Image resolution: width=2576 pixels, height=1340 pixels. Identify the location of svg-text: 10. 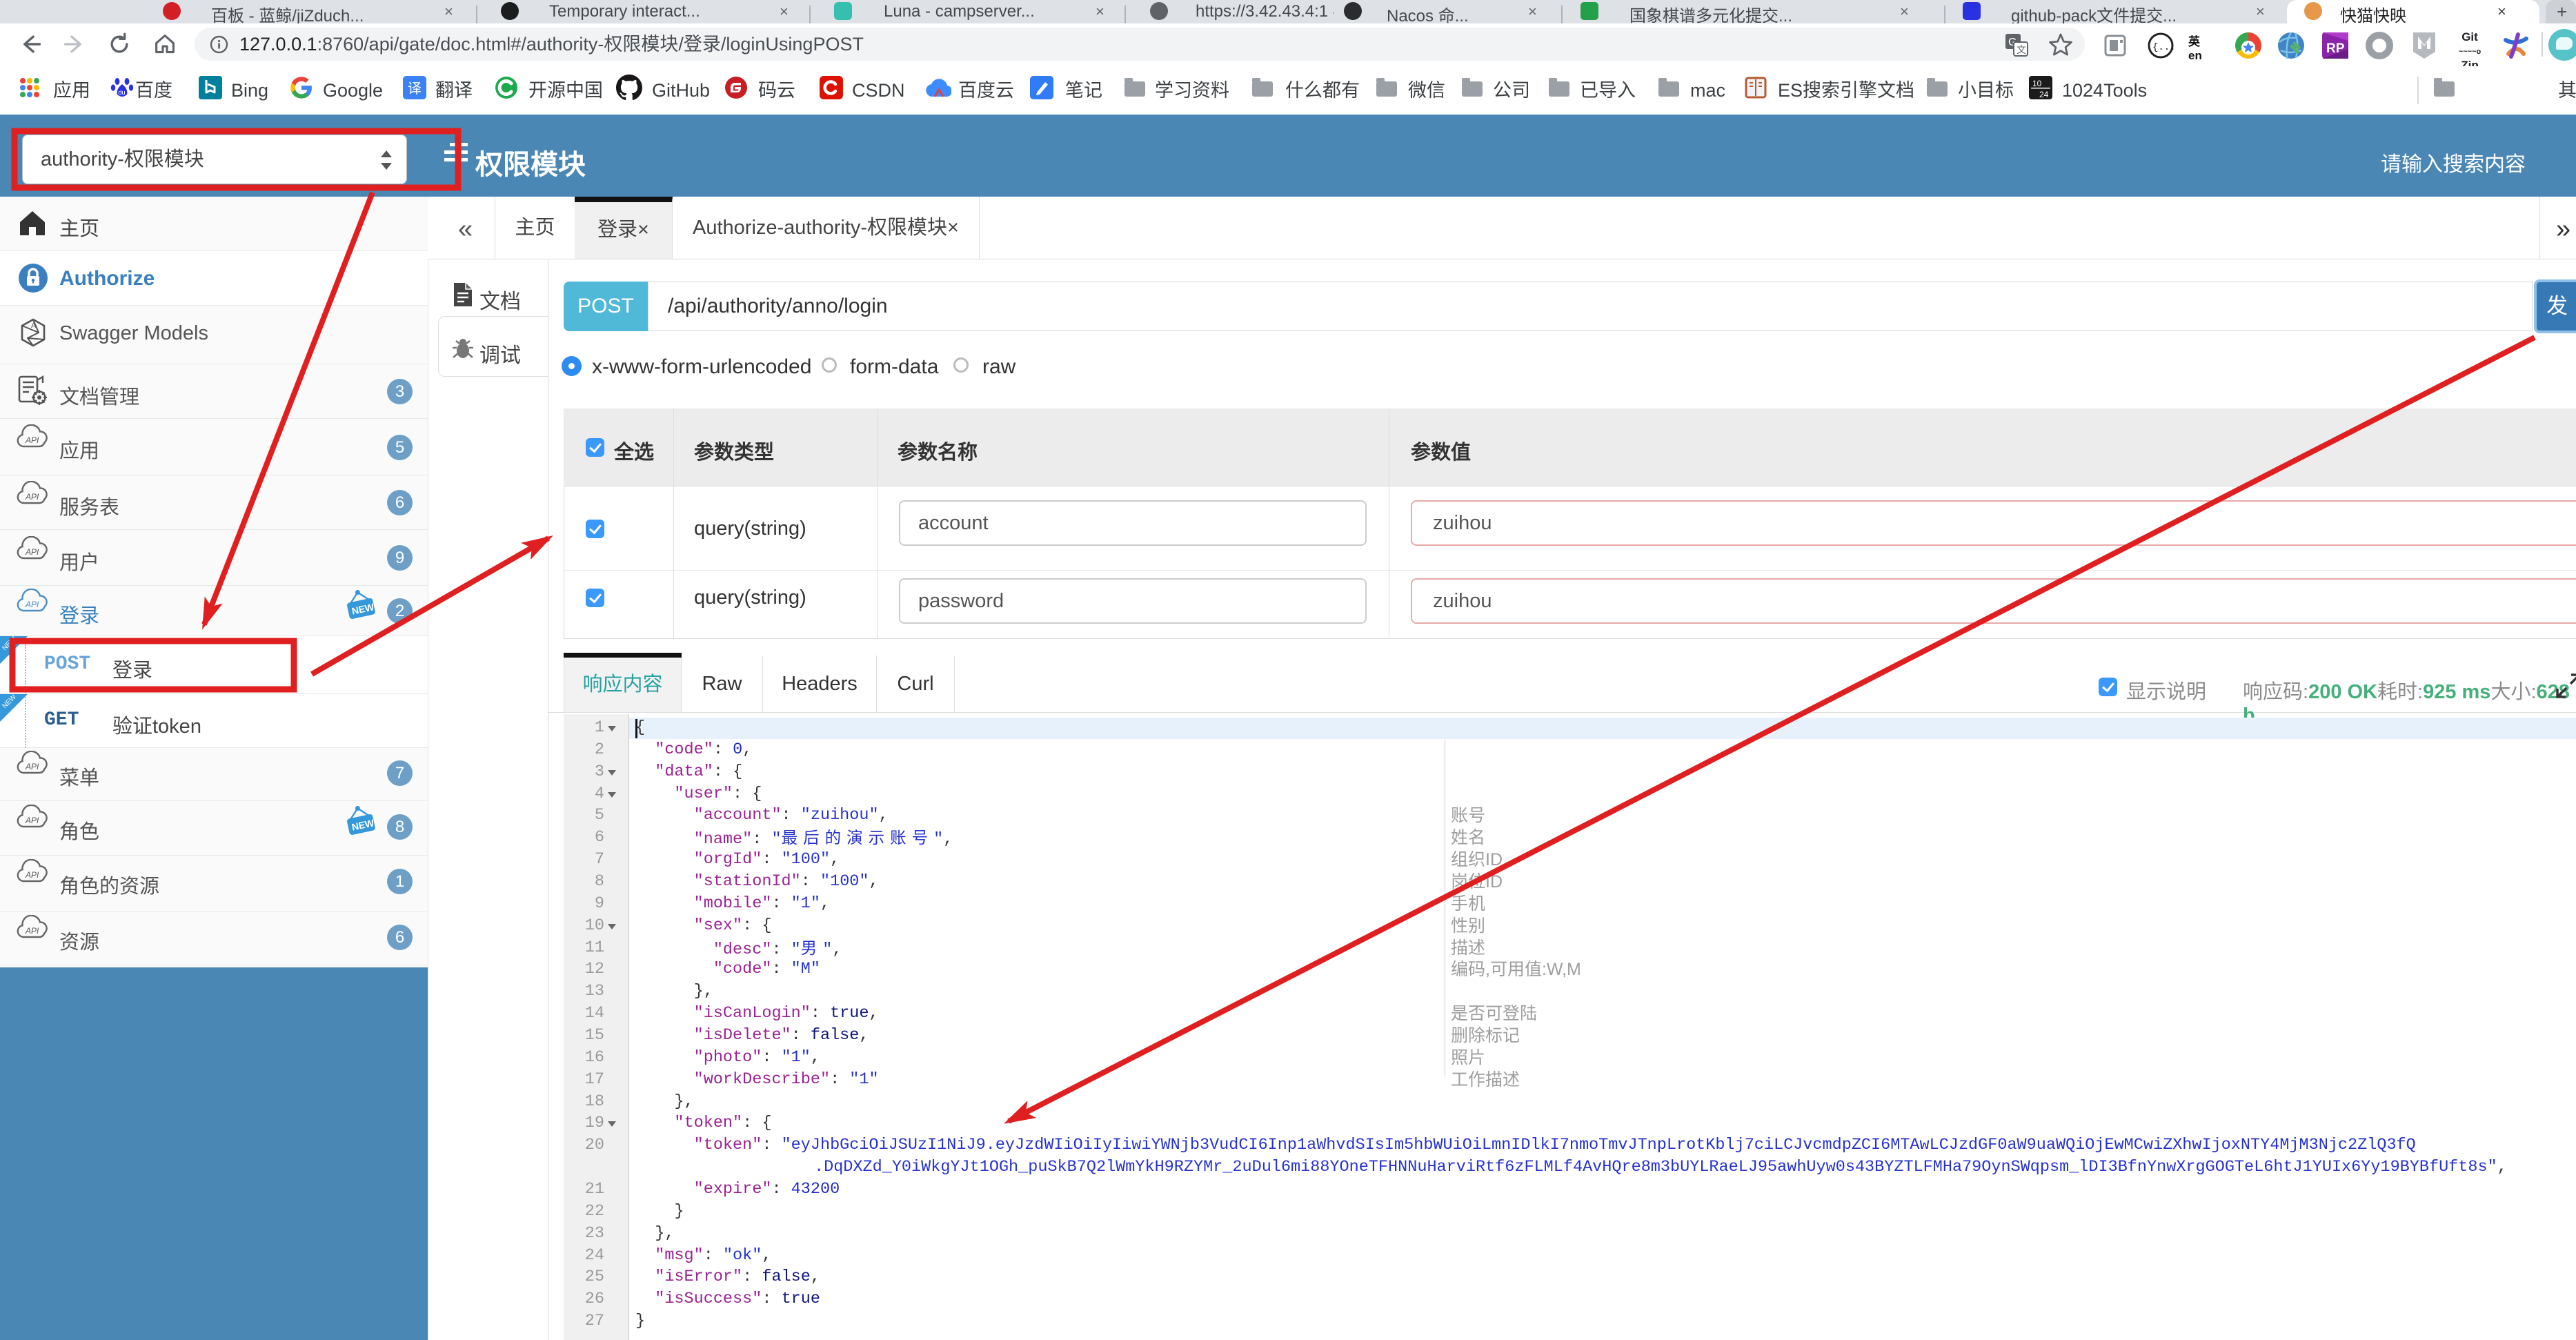
(2037, 83).